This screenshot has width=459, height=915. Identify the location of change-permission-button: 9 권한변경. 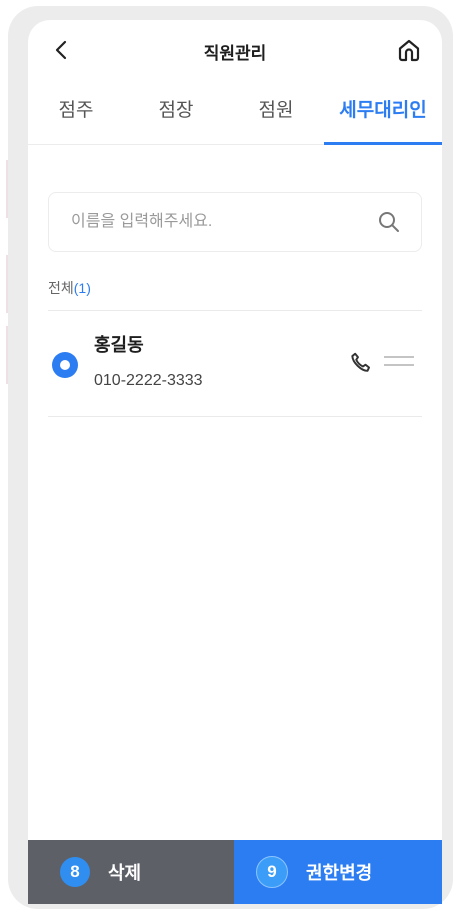
(338, 872).